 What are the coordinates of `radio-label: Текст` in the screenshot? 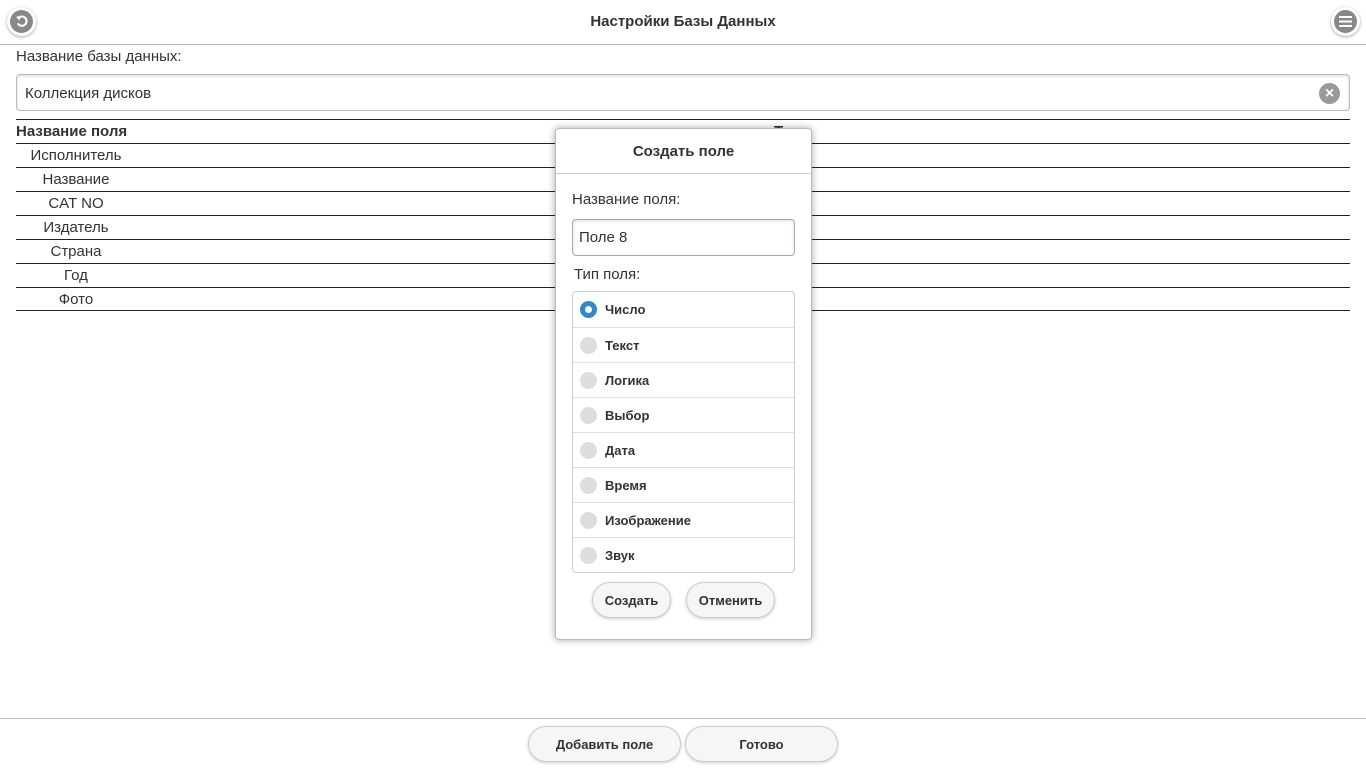 It's located at (622, 345).